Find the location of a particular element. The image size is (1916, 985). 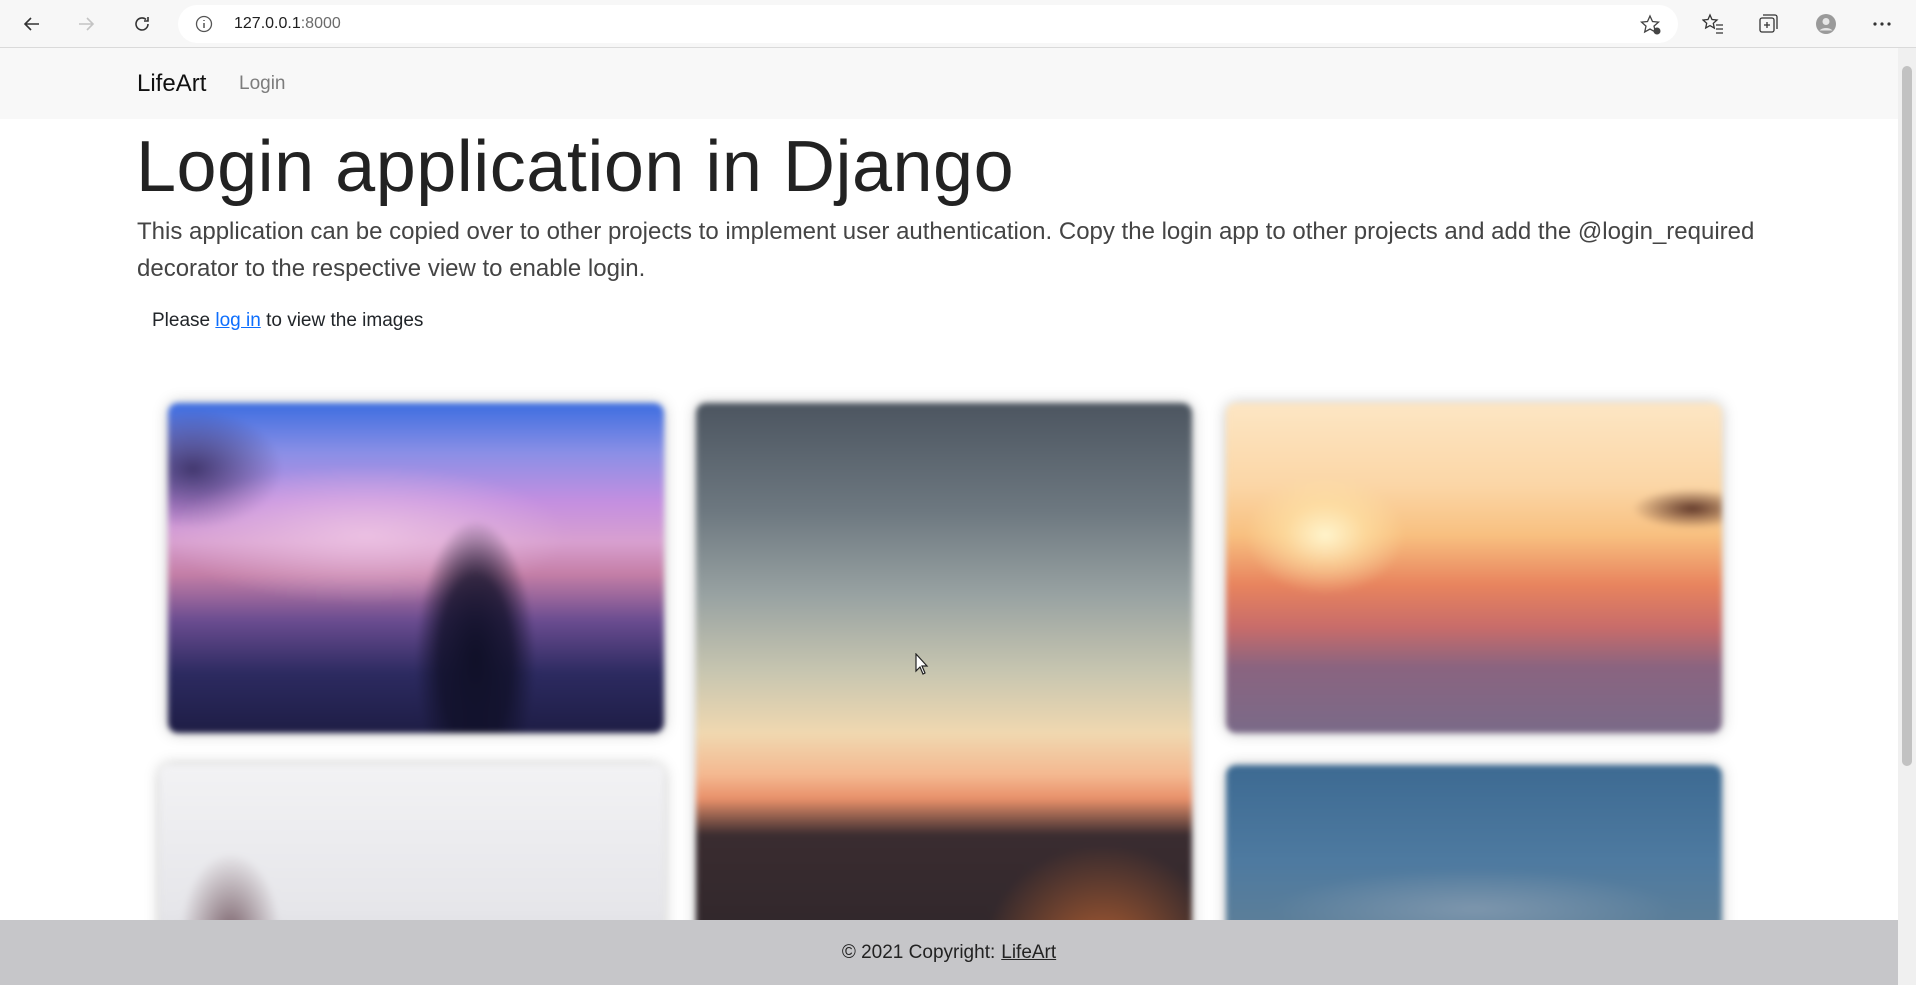

favorites-icon is located at coordinates (1712, 23).